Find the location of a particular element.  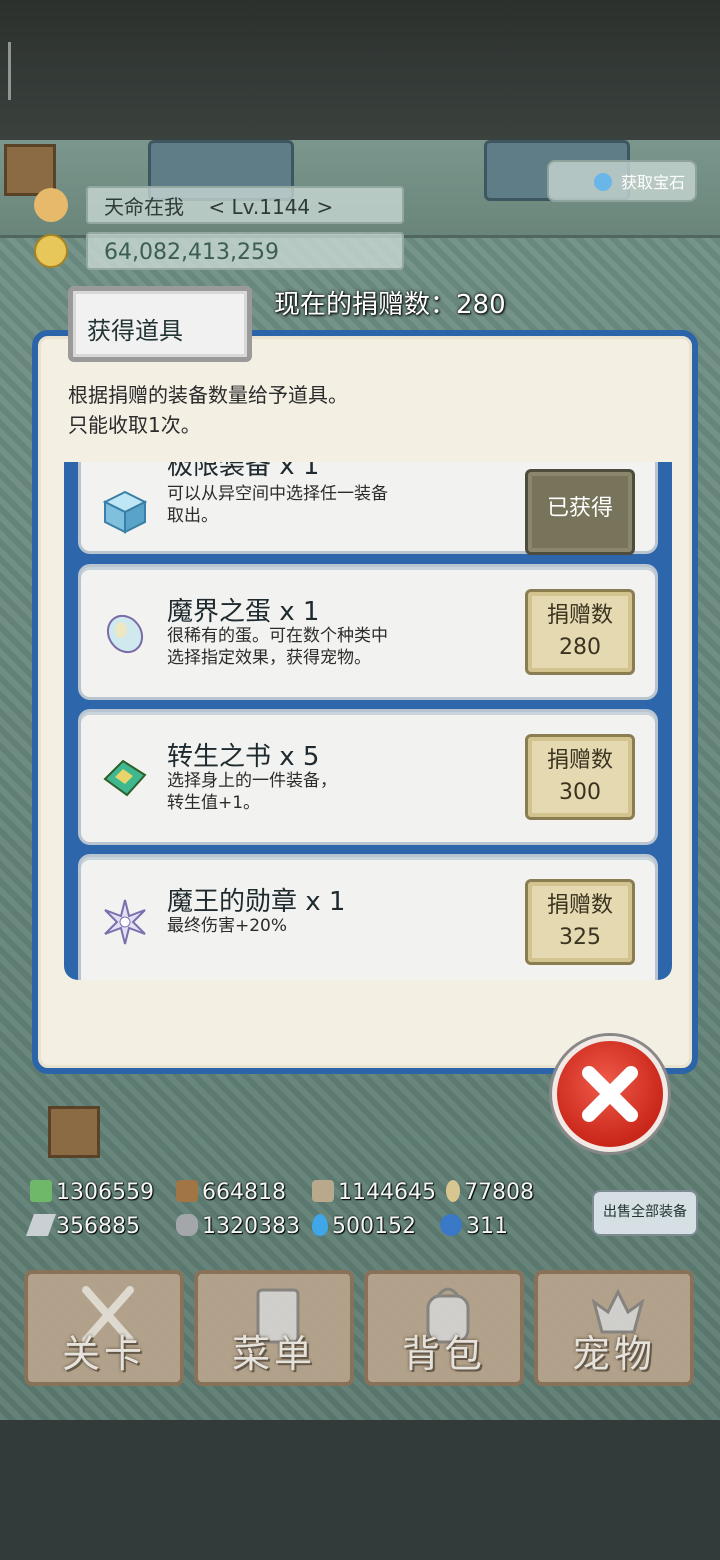

donation-value: 280 is located at coordinates (481, 305).